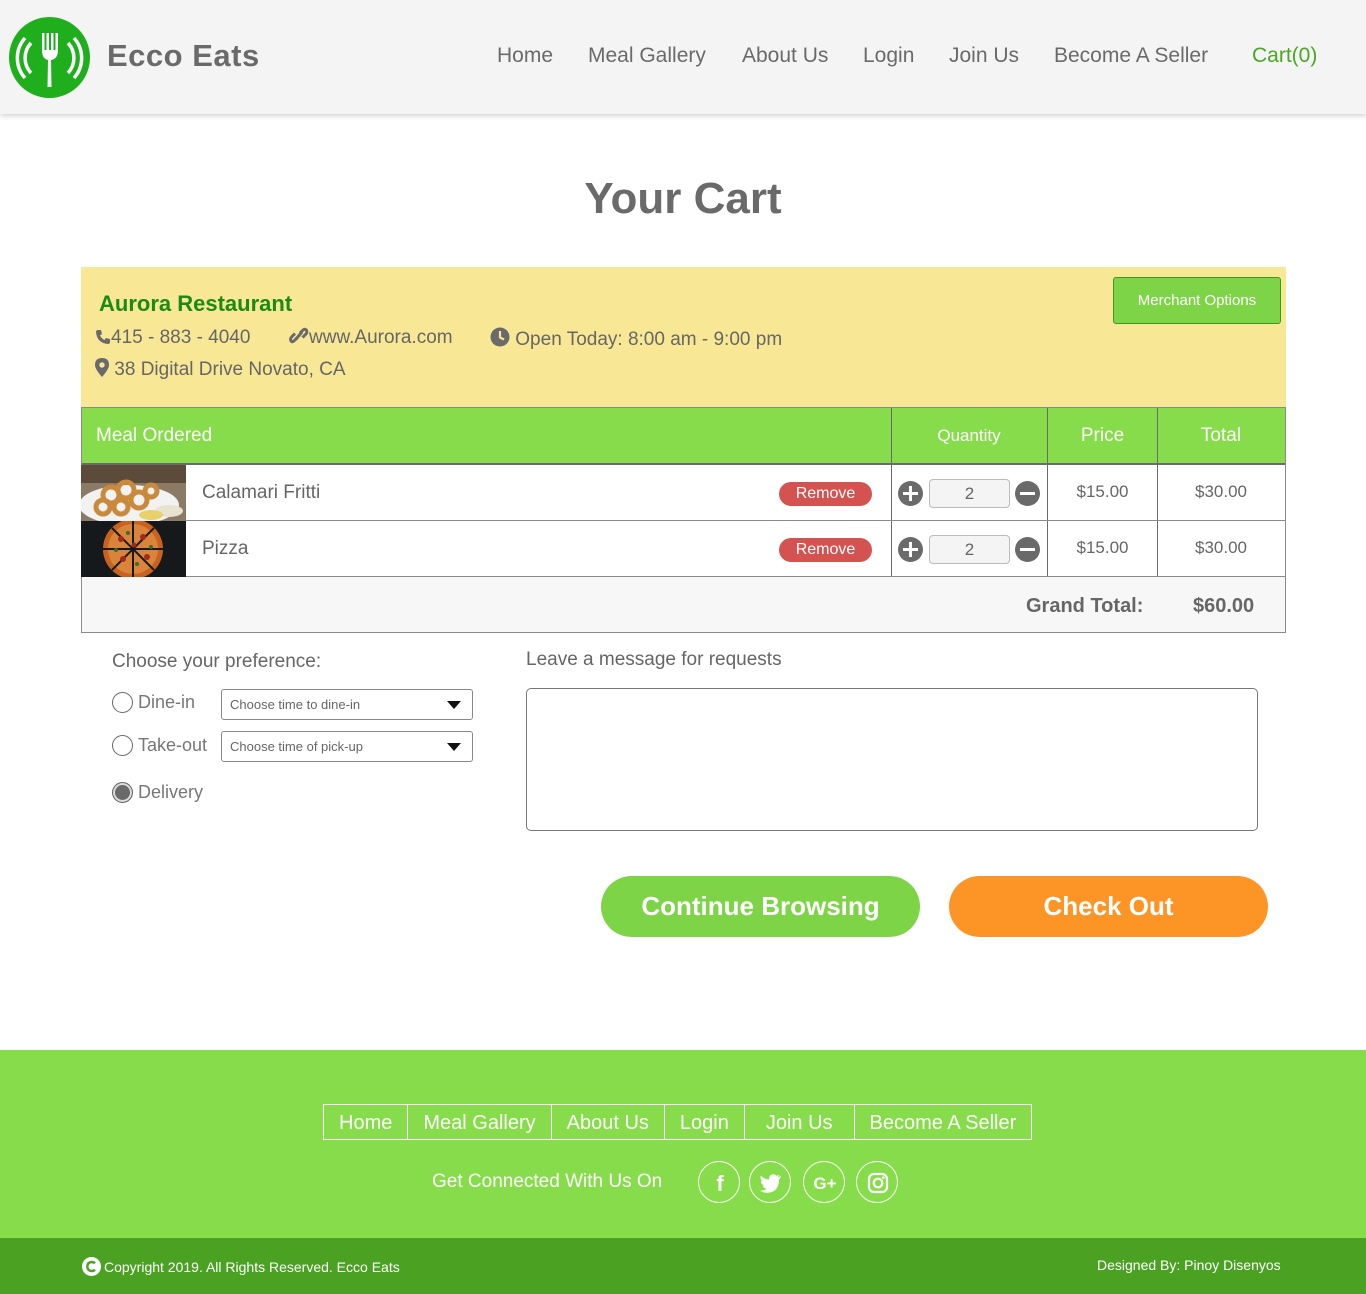 The image size is (1366, 1294). I want to click on message-title: Leave a message for requests, so click(654, 659).